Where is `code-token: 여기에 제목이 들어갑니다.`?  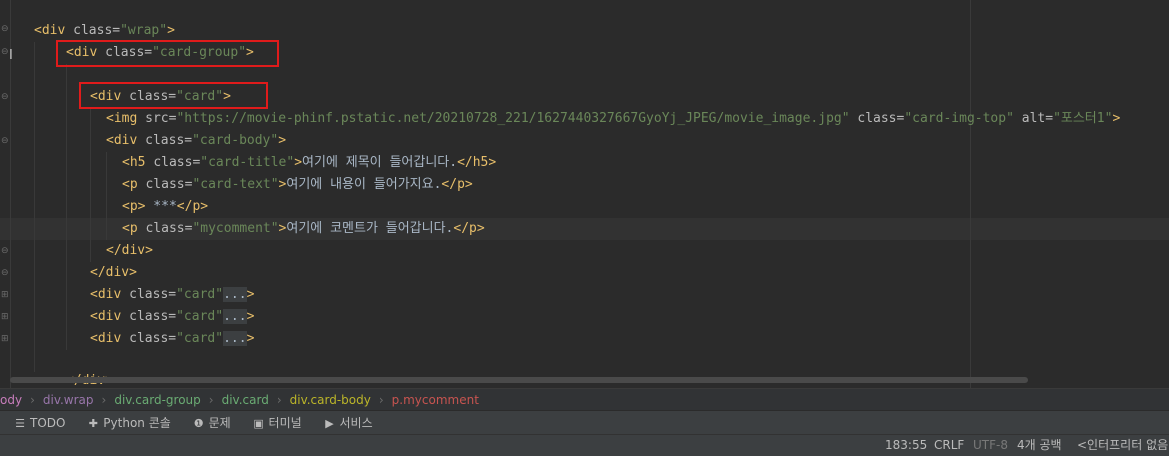 code-token: 여기에 제목이 들어갑니다. is located at coordinates (380, 162).